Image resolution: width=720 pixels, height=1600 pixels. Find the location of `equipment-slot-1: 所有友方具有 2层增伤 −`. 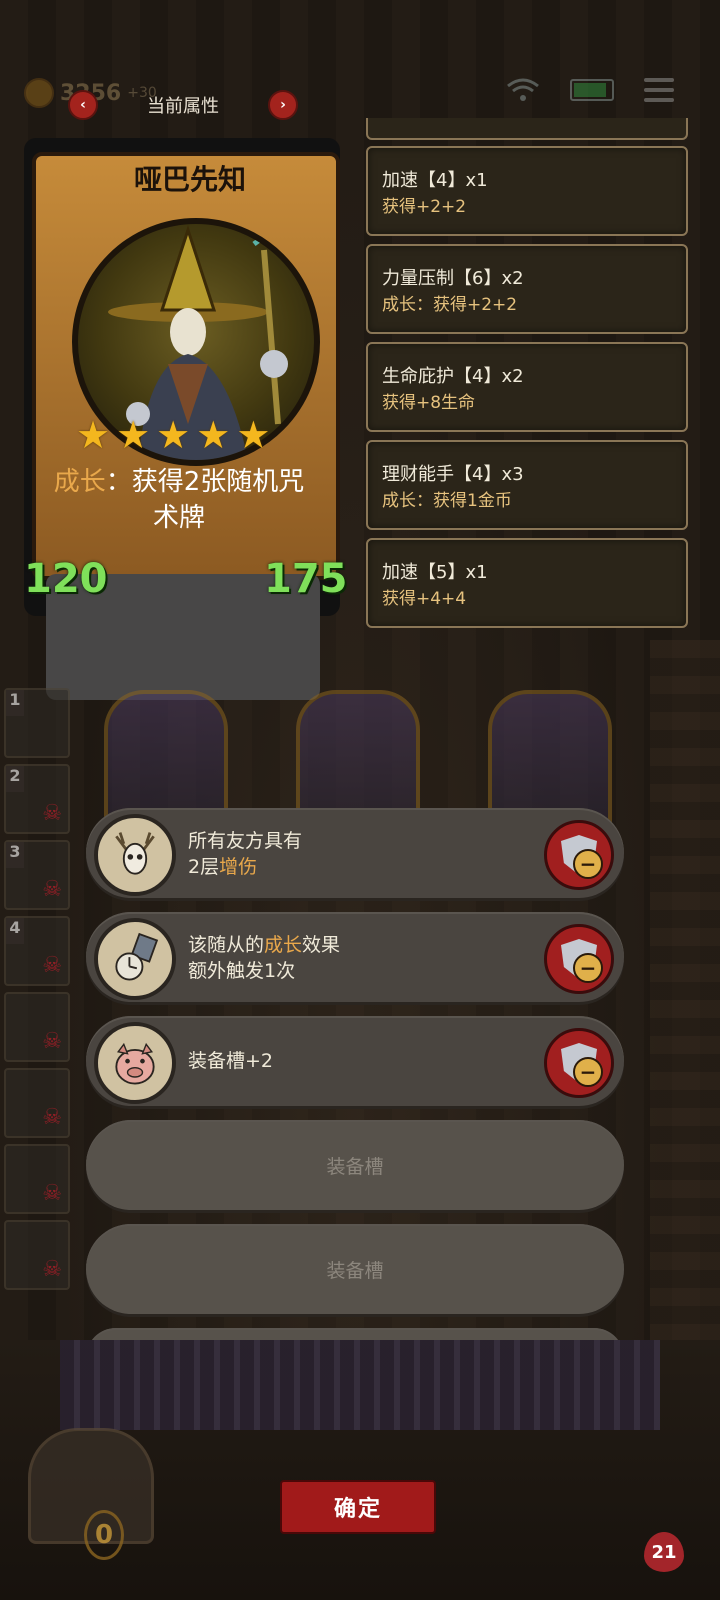

equipment-slot-1: 所有友方具有 2层增伤 − is located at coordinates (355, 853).